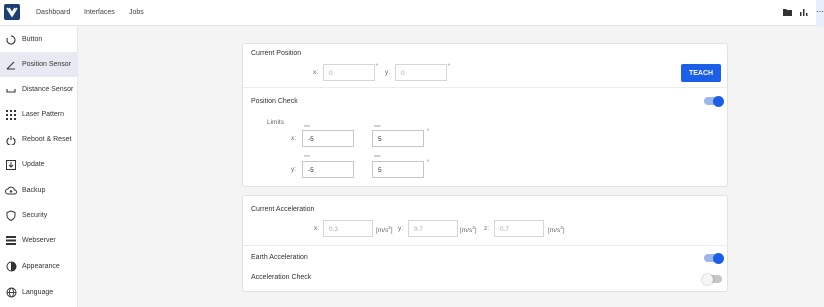 The width and height of the screenshot is (824, 307). What do you see at coordinates (53, 12) in the screenshot?
I see `nav-dashboard: Dashboard` at bounding box center [53, 12].